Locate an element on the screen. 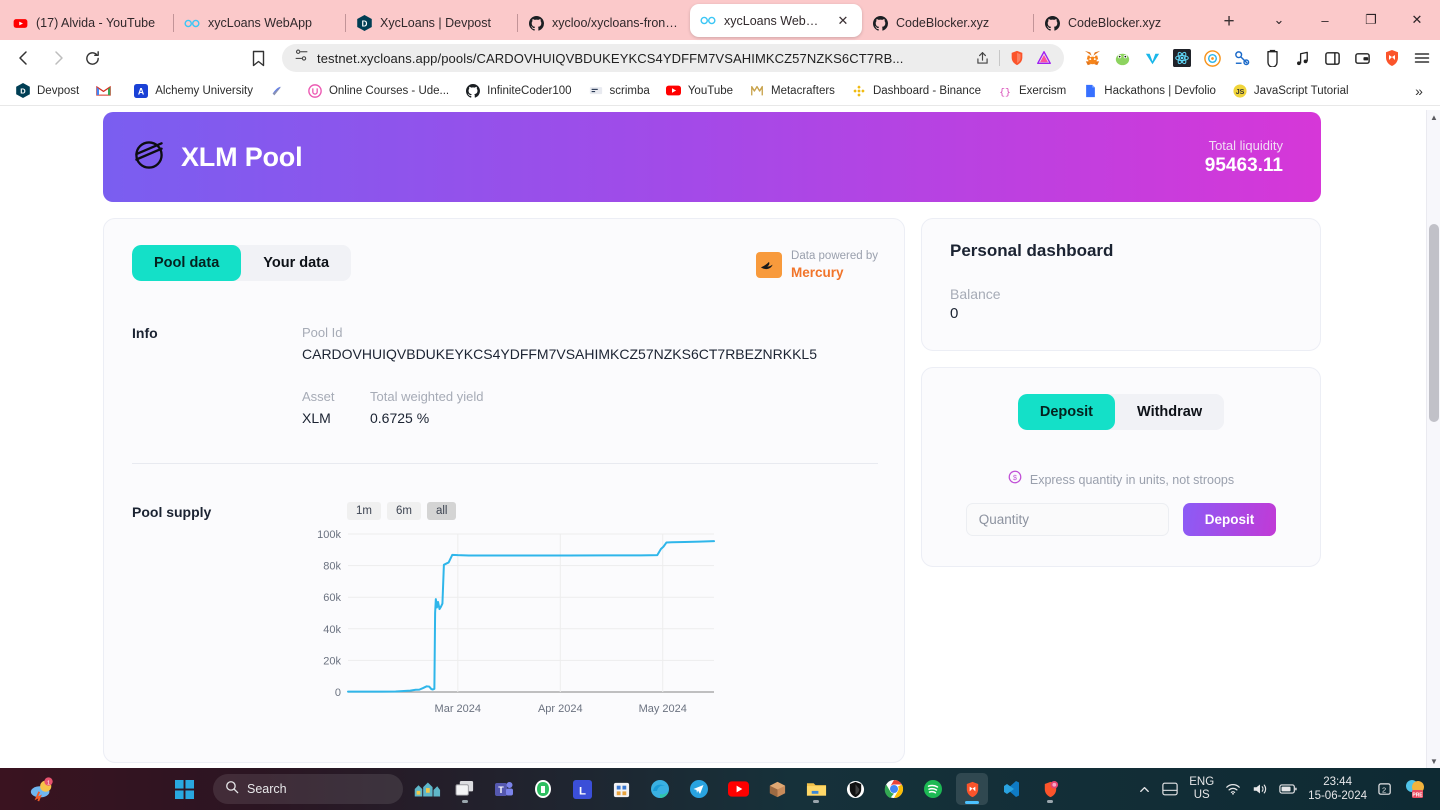 The height and width of the screenshot is (810, 1440). vscode-icon is located at coordinates (1011, 789).